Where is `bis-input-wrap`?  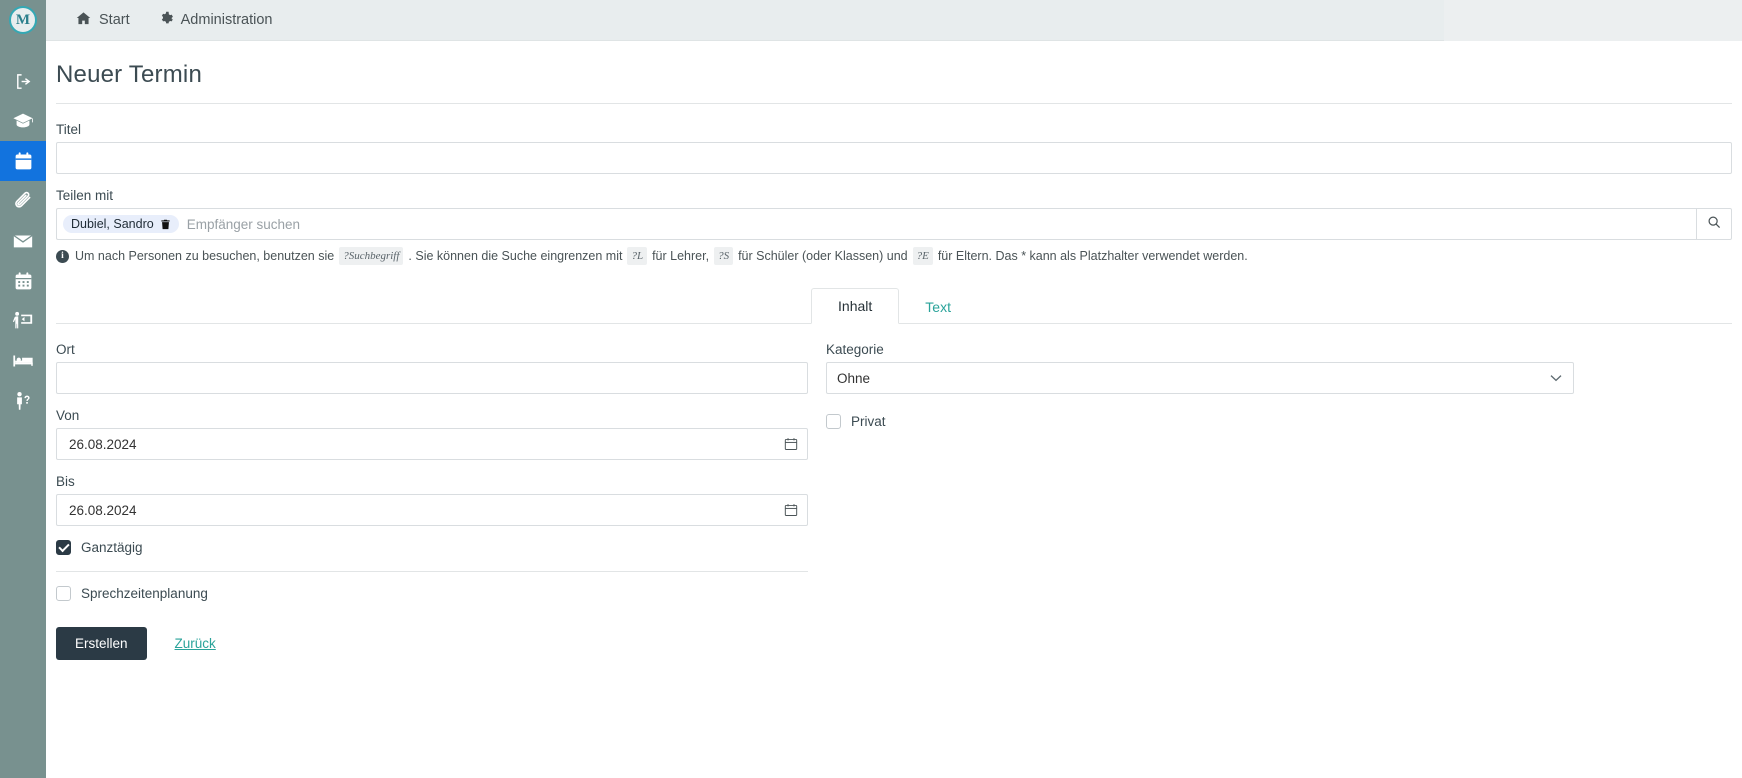 bis-input-wrap is located at coordinates (432, 510).